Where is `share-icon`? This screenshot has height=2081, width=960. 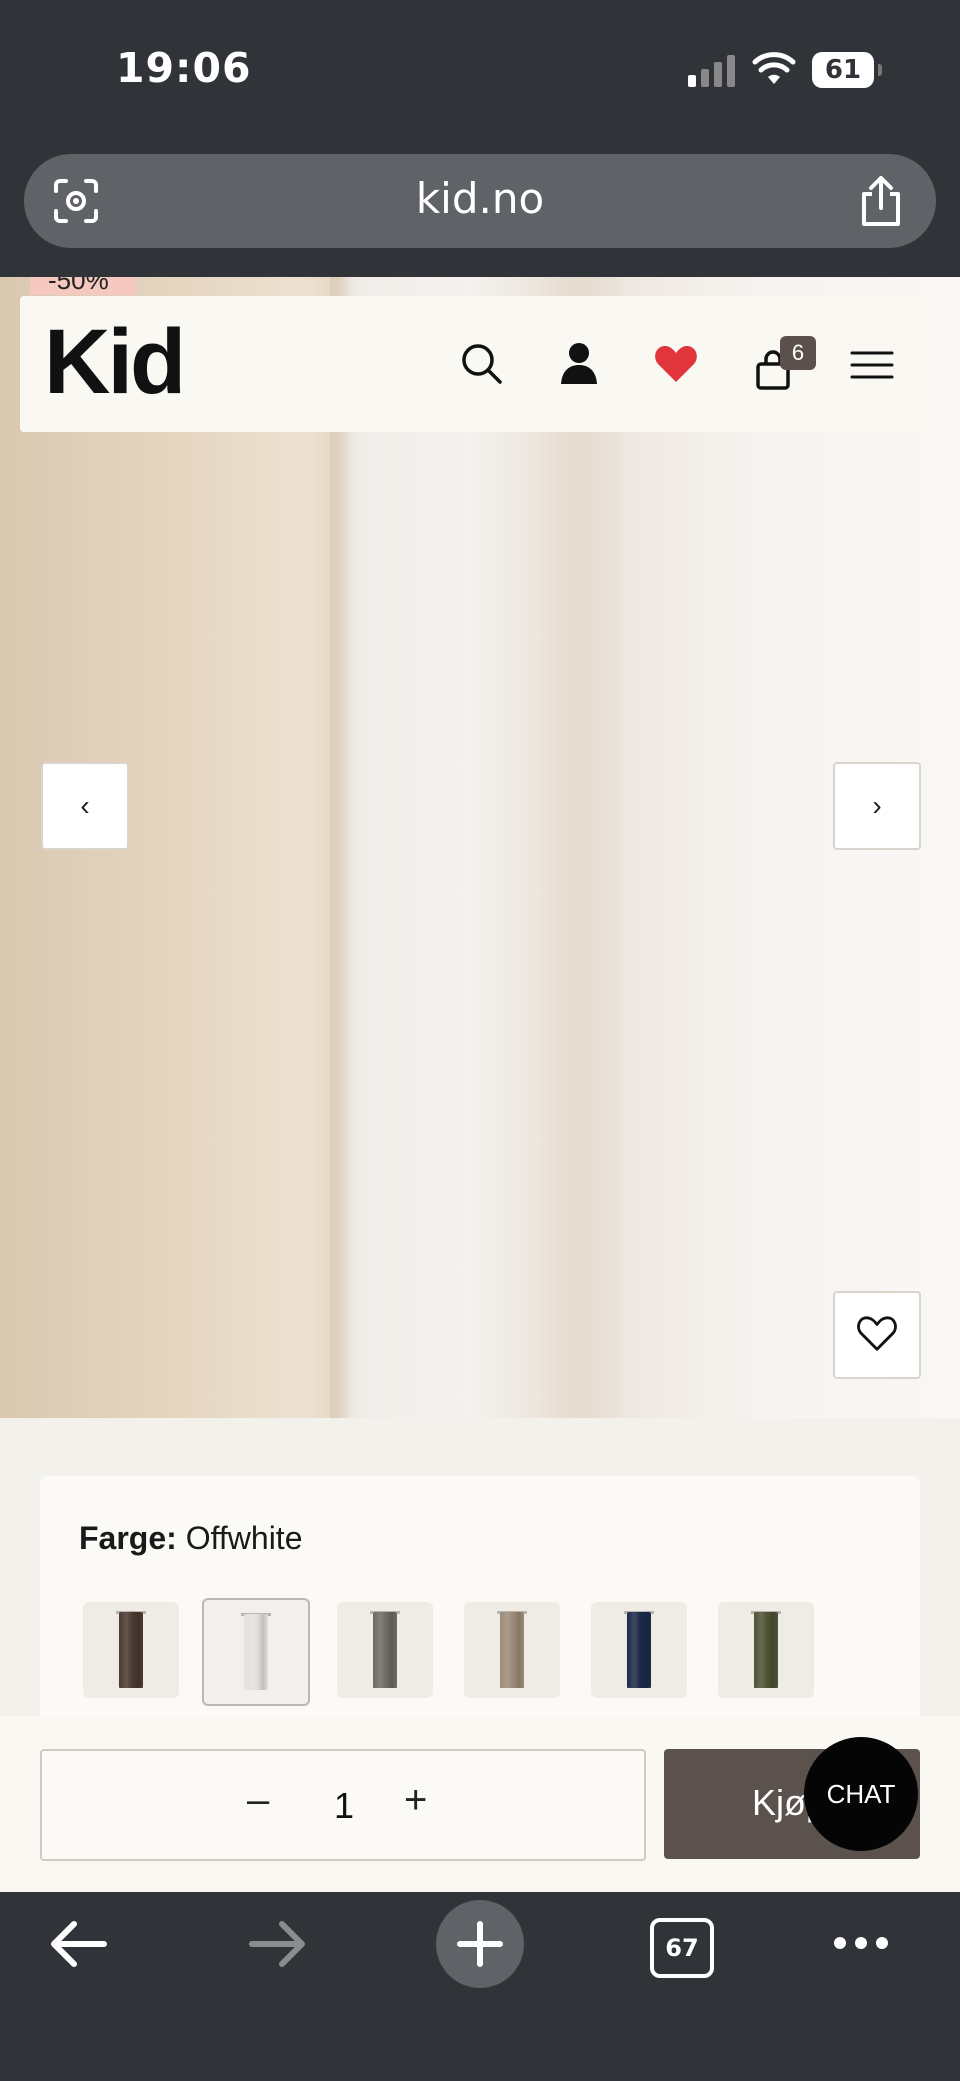
share-icon is located at coordinates (881, 201).